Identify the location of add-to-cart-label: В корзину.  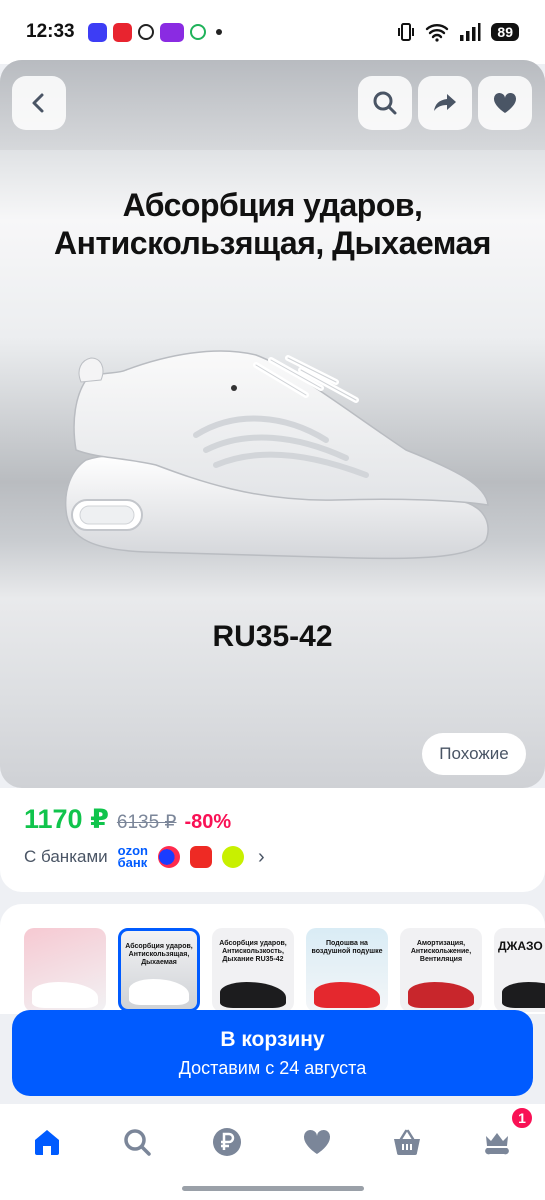
(272, 1039).